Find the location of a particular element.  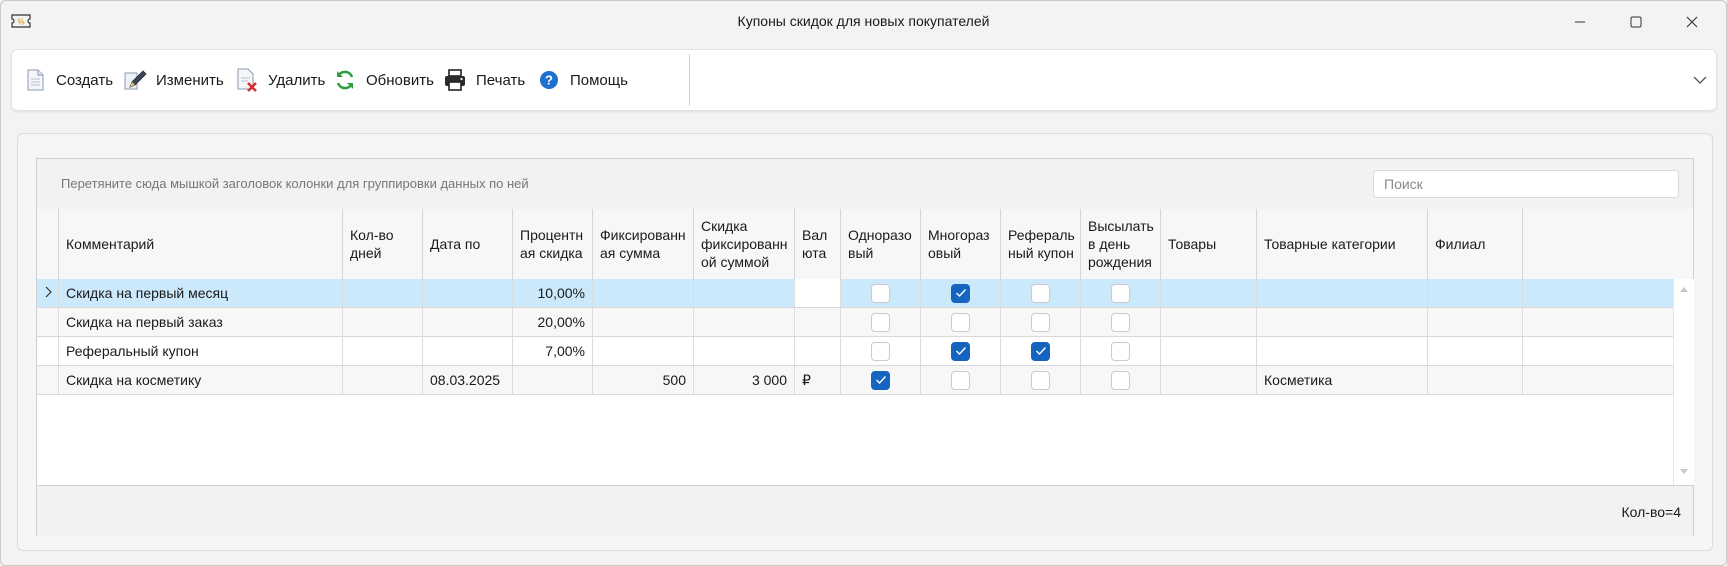

cell-fixed-discount: 3 000 is located at coordinates (744, 380).